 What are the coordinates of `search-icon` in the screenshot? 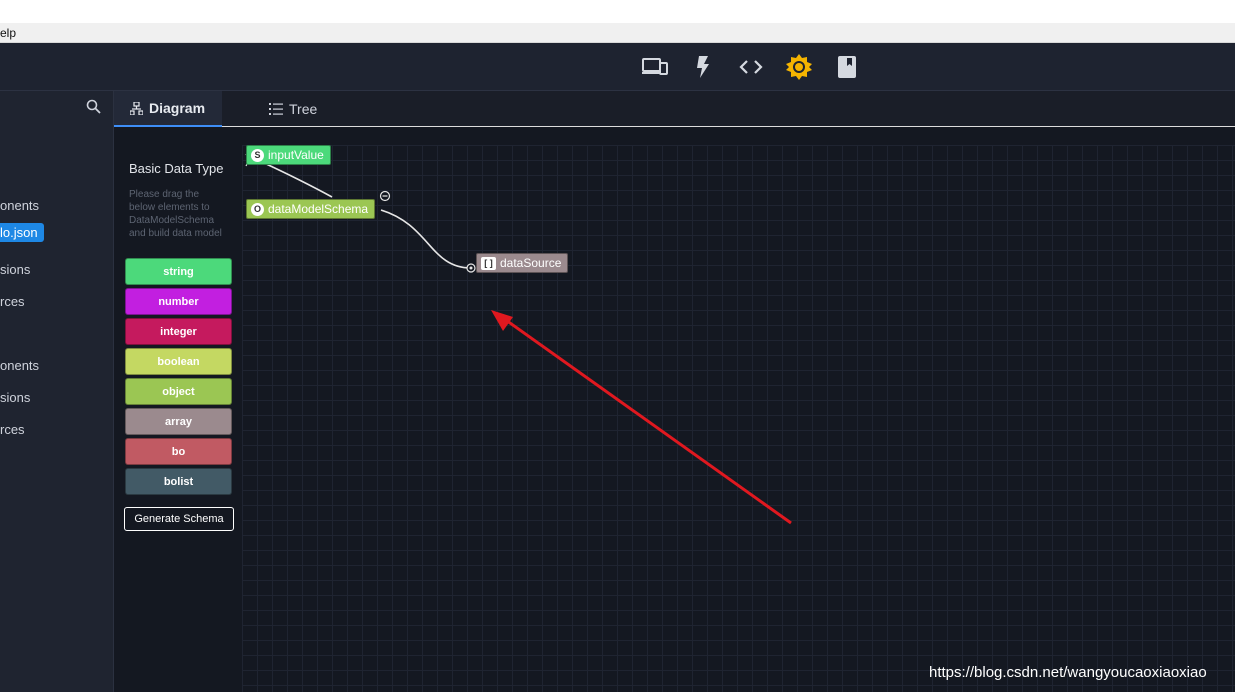 It's located at (94, 107).